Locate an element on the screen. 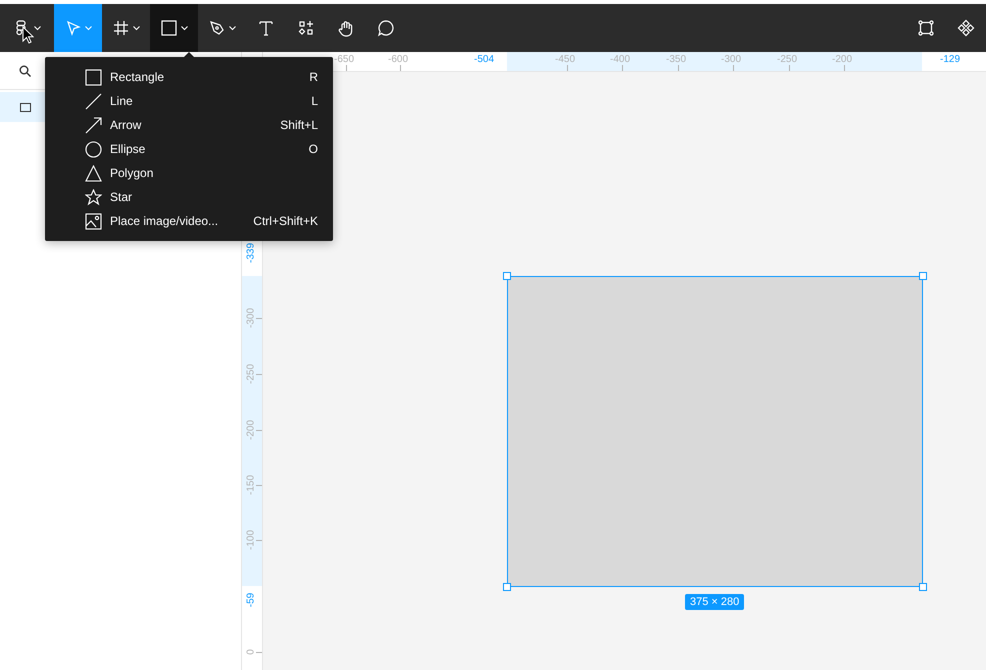 Image resolution: width=986 pixels, height=670 pixels. ruler-label: -150 is located at coordinates (251, 485).